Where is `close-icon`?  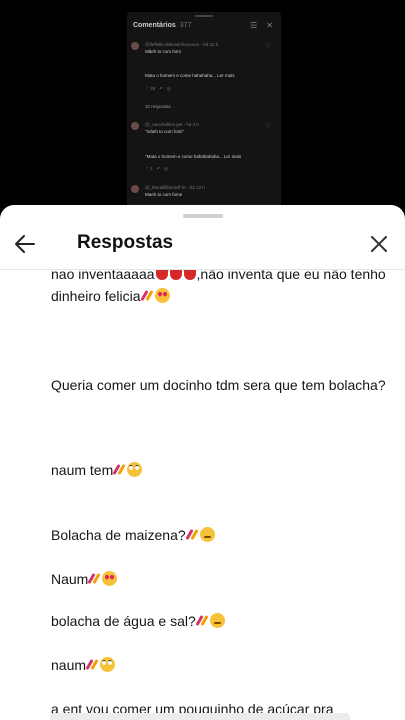
close-icon is located at coordinates (379, 244).